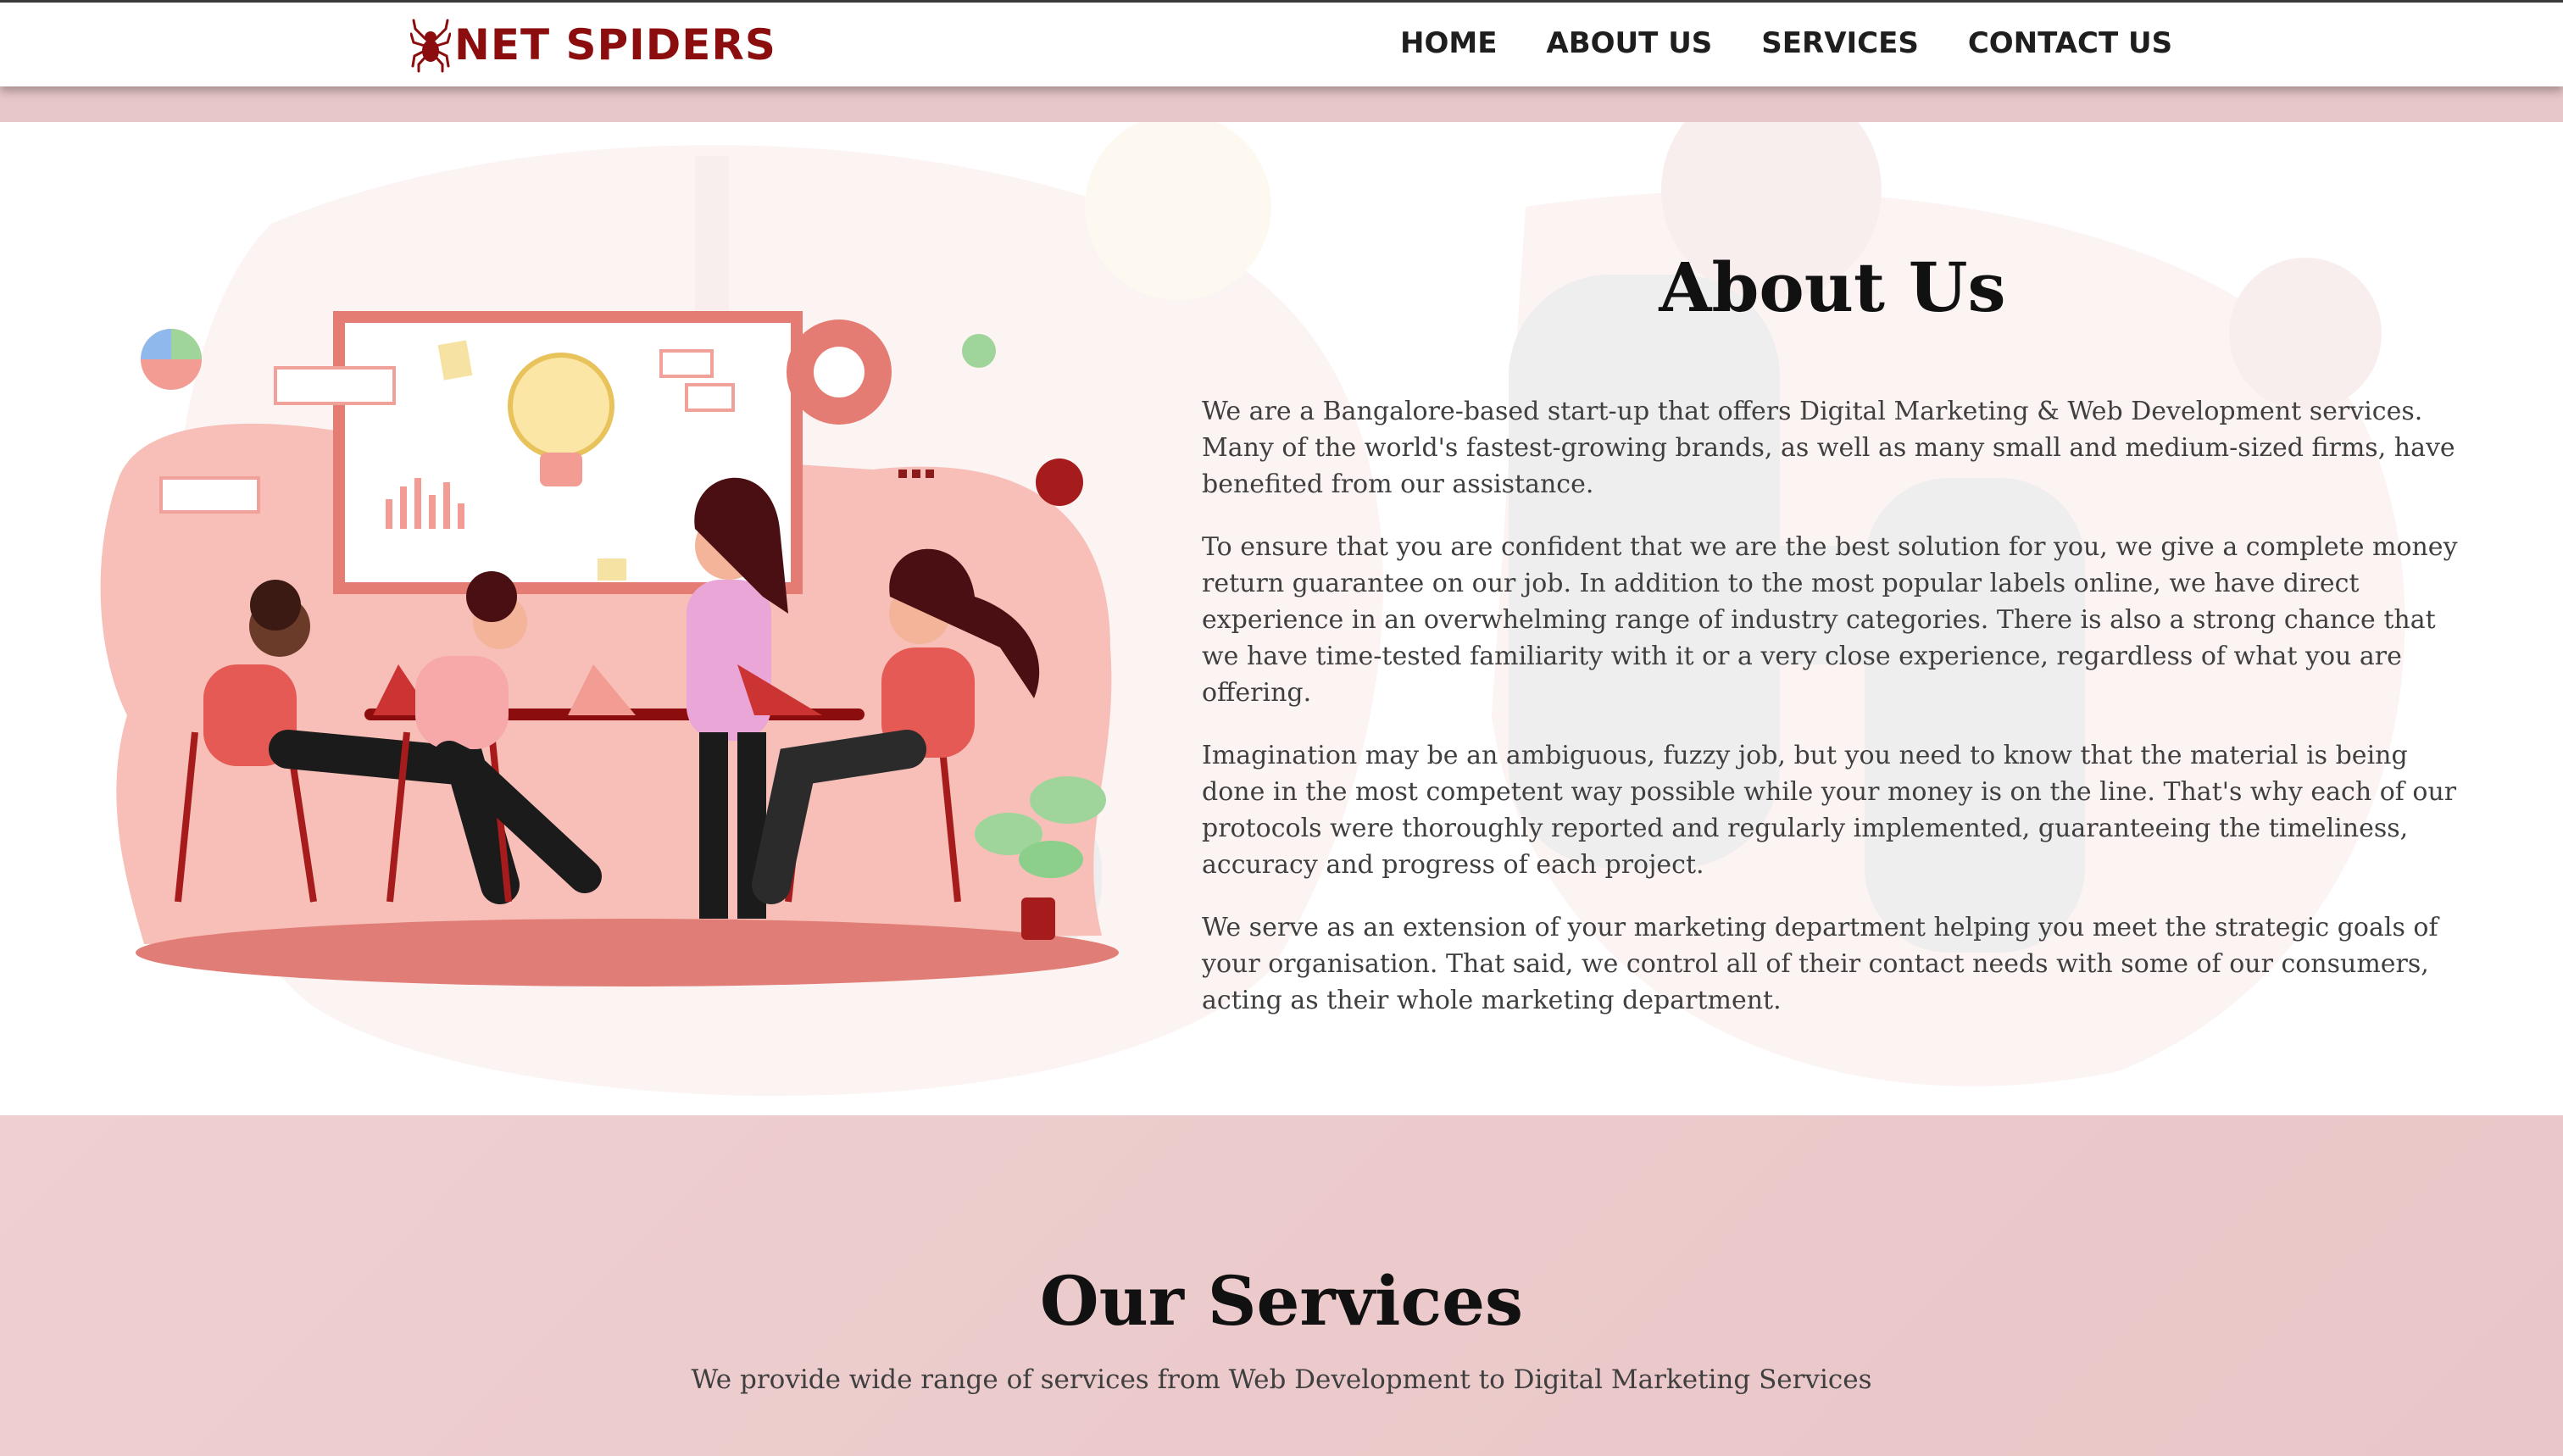 Image resolution: width=2563 pixels, height=1456 pixels. What do you see at coordinates (1832, 287) in the screenshot?
I see `about-title: About Us` at bounding box center [1832, 287].